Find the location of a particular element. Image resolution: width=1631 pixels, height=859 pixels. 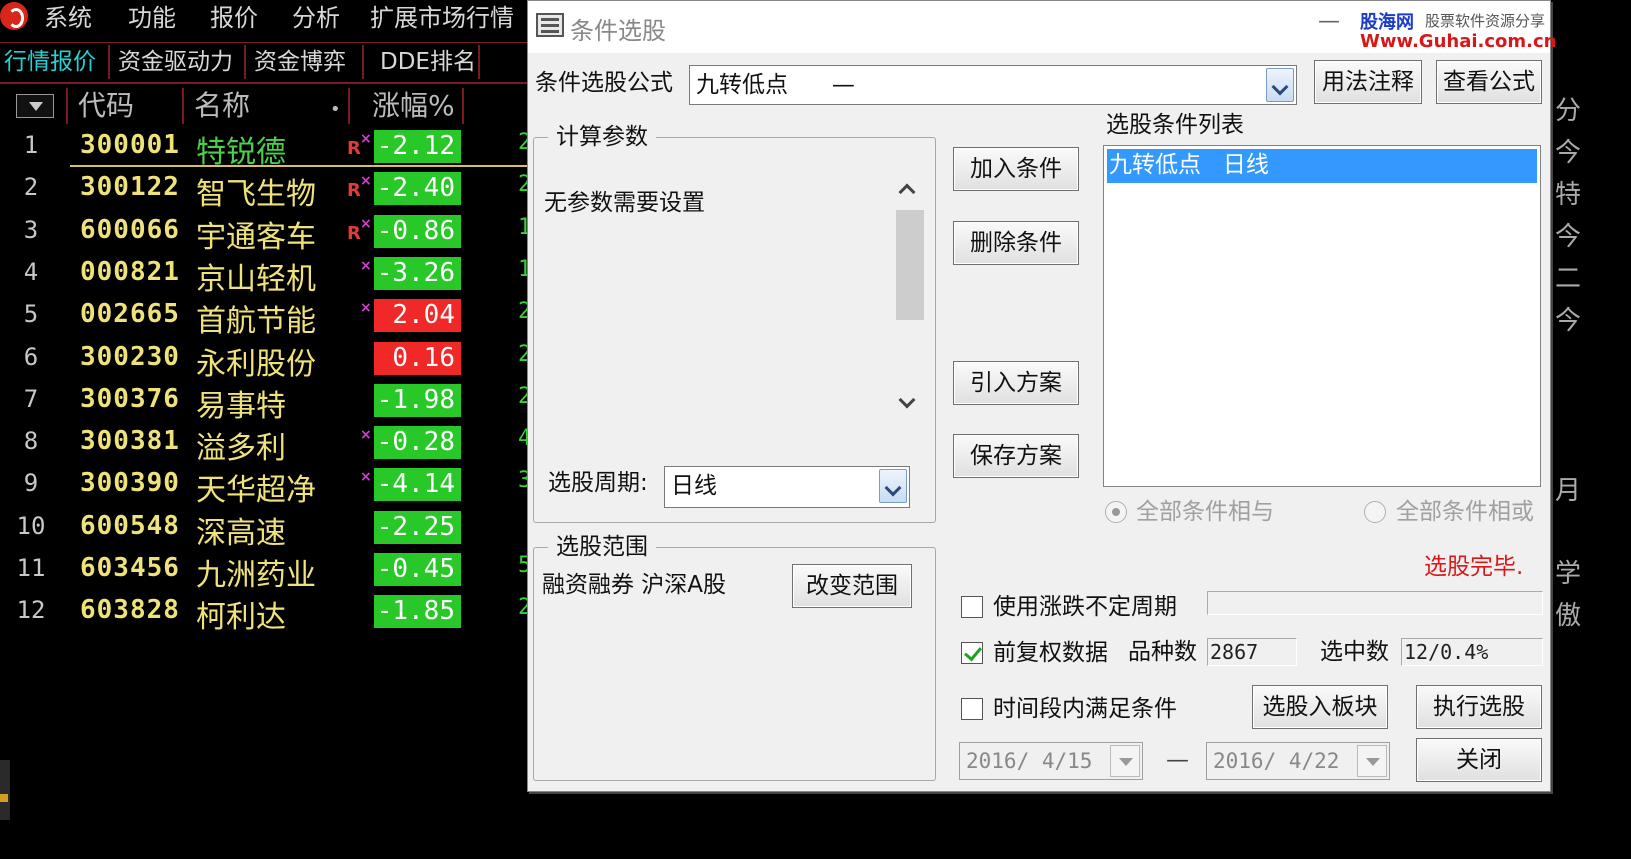

partial-column-text: 二 is located at coordinates (1568, 279).